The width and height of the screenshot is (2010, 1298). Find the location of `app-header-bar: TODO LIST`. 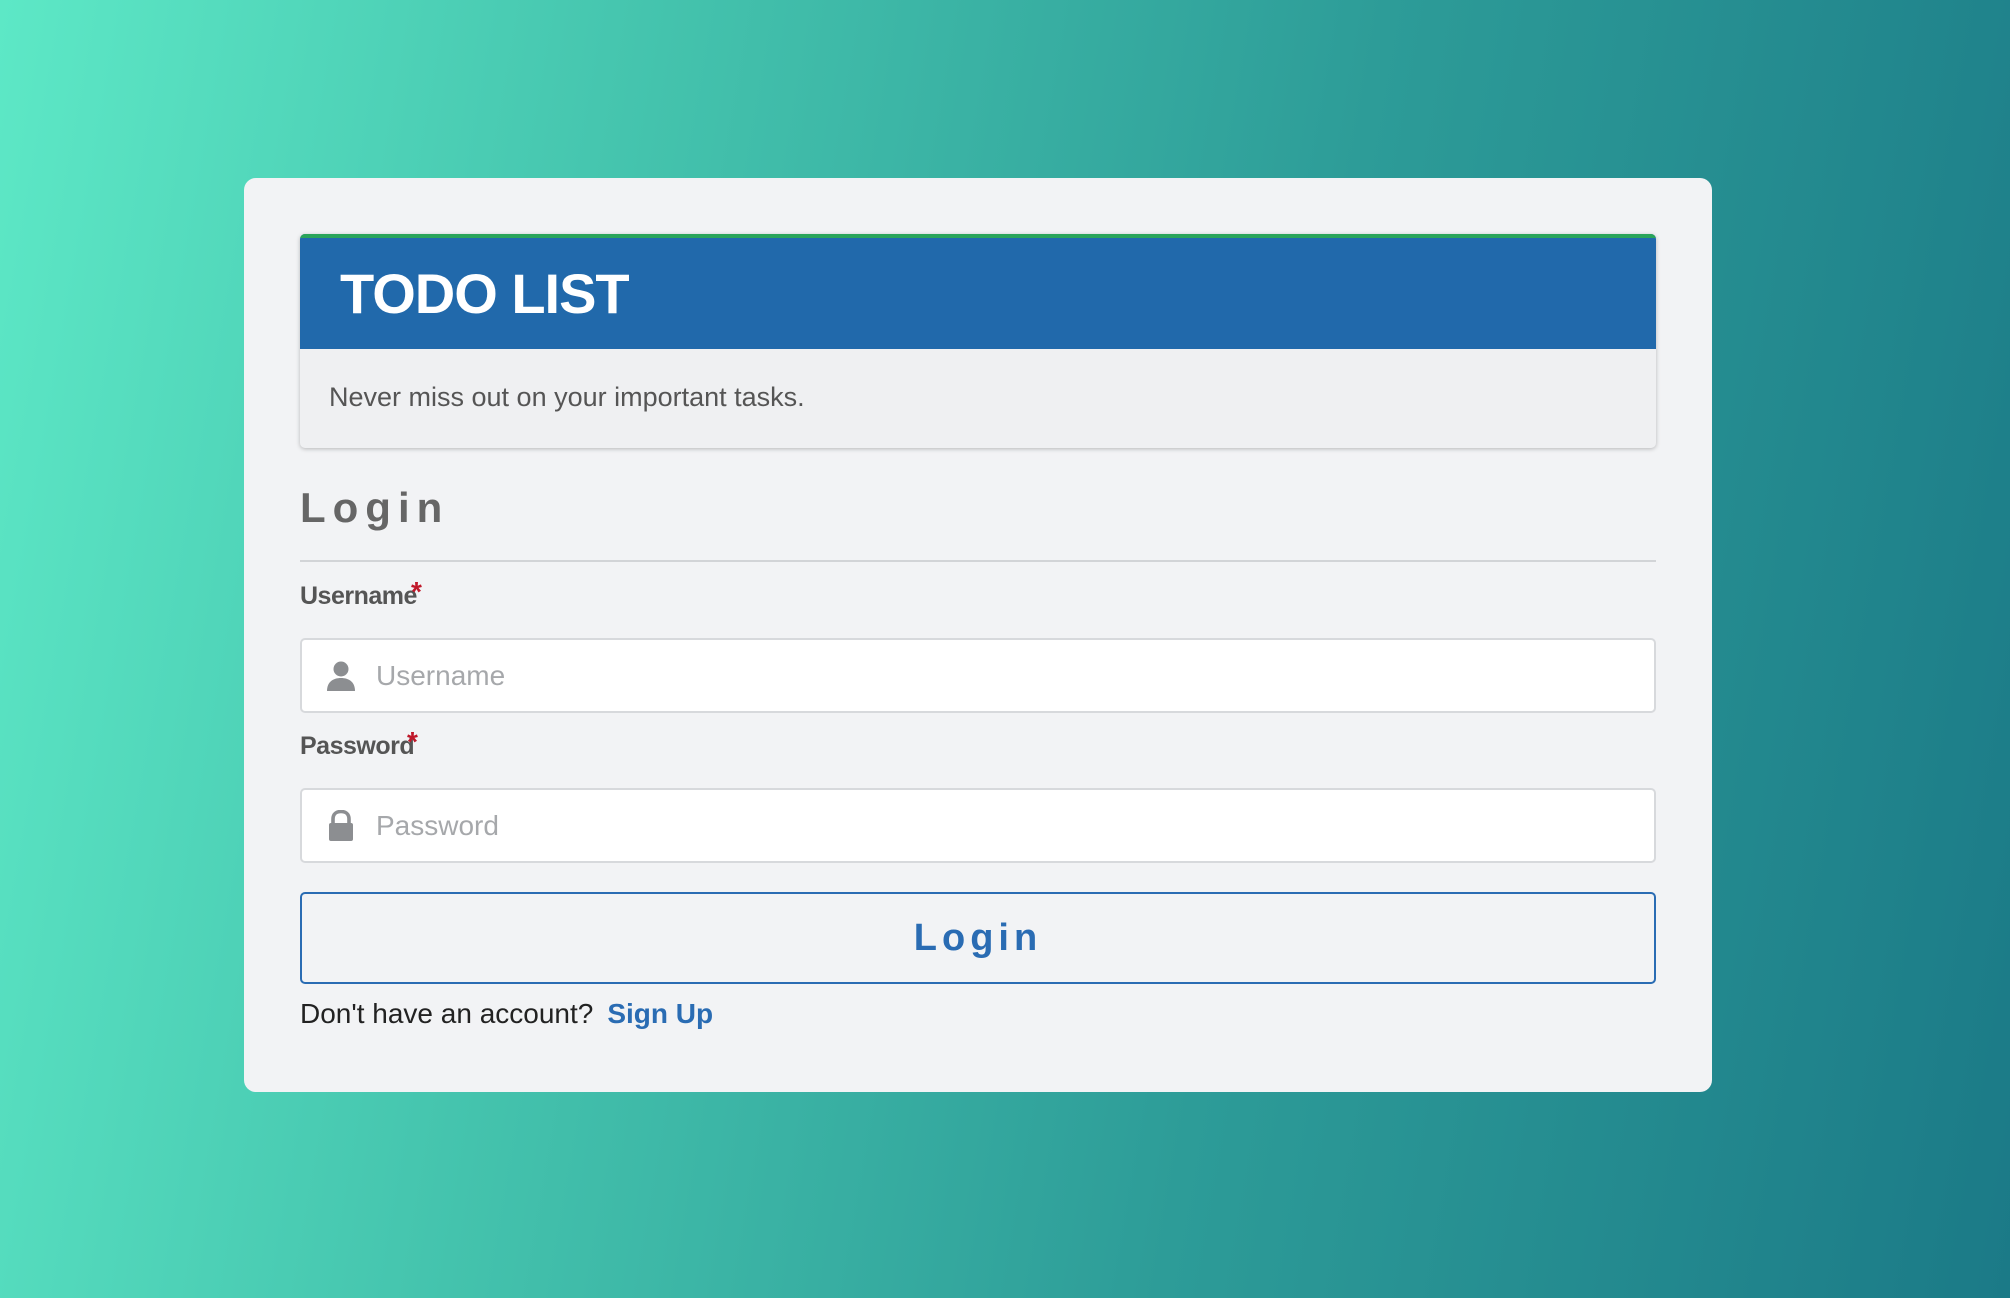

app-header-bar: TODO LIST is located at coordinates (978, 291).